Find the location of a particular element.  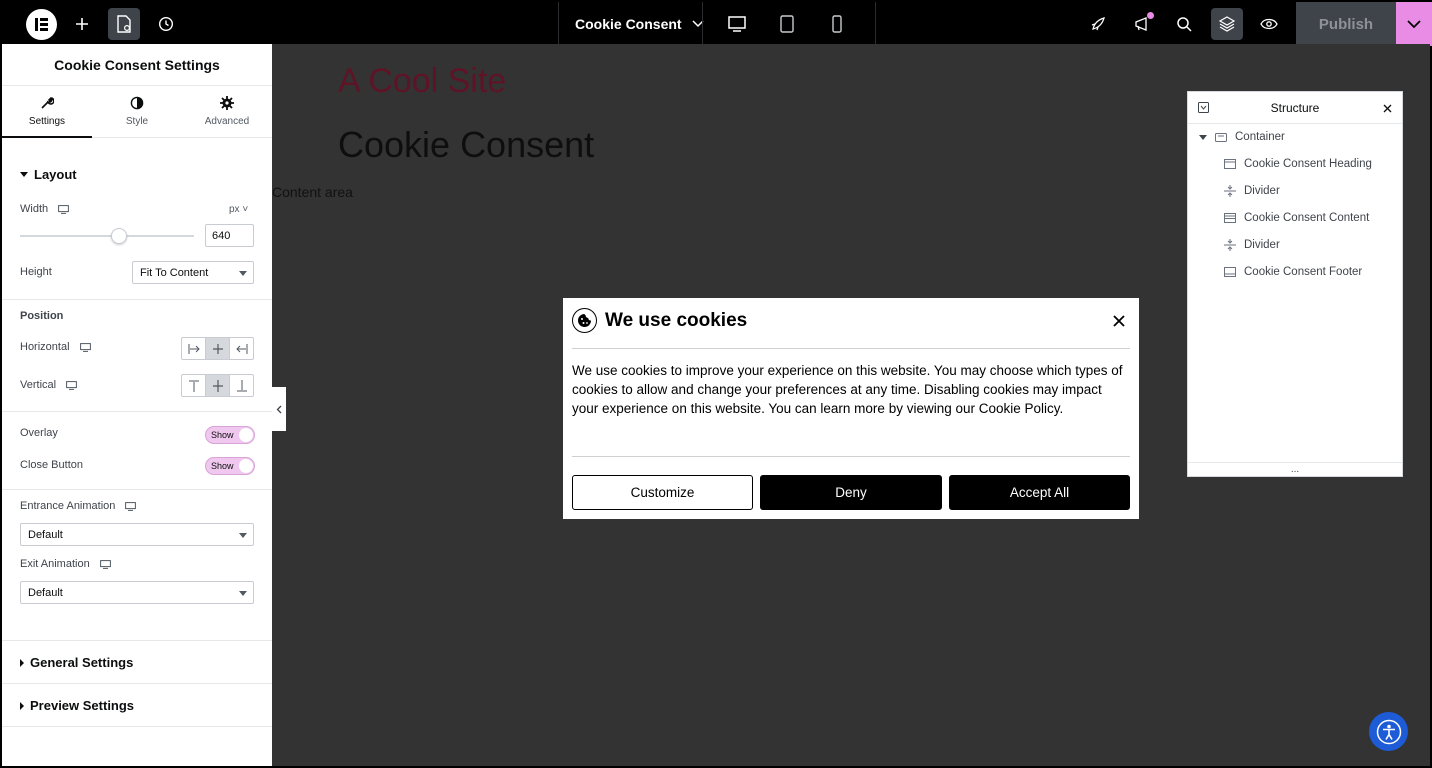

align-center-icon is located at coordinates (217, 348).